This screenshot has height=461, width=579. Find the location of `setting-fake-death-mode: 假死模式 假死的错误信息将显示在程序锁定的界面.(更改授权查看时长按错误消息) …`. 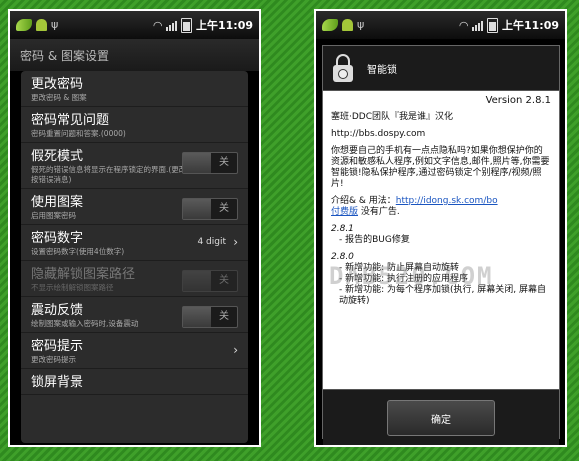

setting-fake-death-mode: 假死模式 假死的错误信息将显示在程序锁定的界面.(更改授权查看时长按错误消息) … is located at coordinates (134, 166).